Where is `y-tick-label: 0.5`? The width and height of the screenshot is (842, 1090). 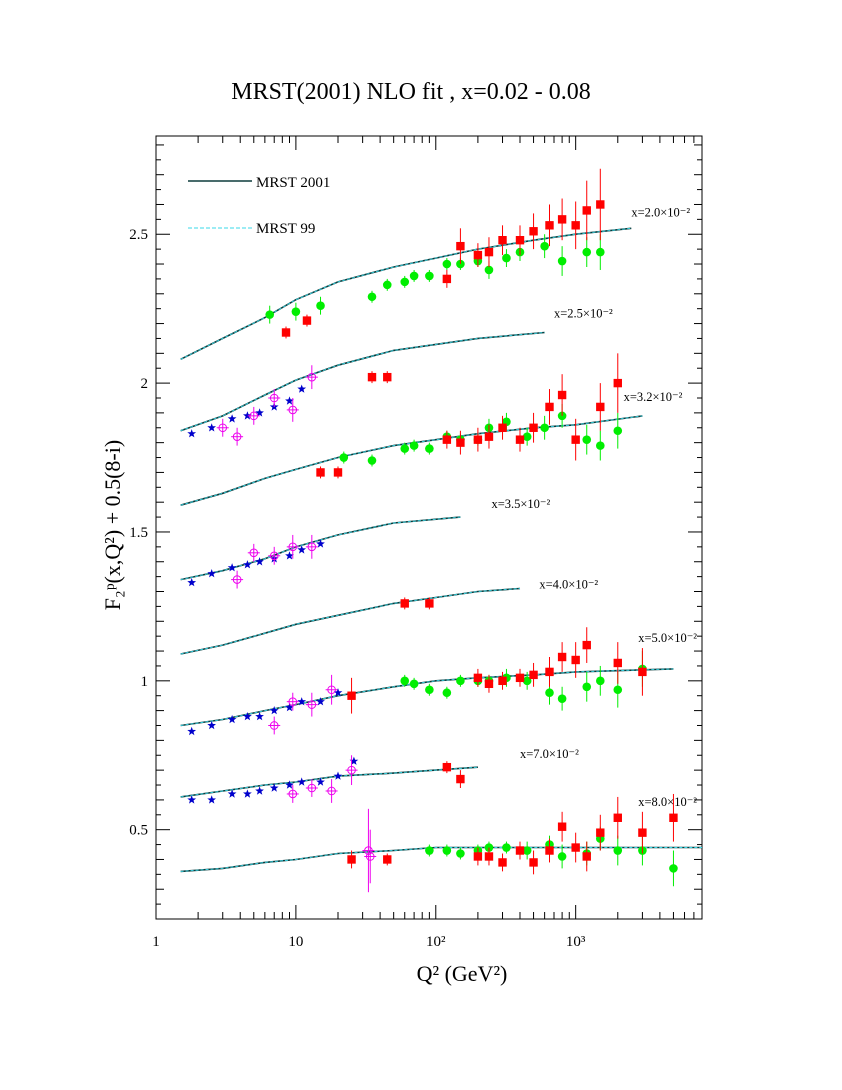 y-tick-label: 0.5 is located at coordinates (138, 831).